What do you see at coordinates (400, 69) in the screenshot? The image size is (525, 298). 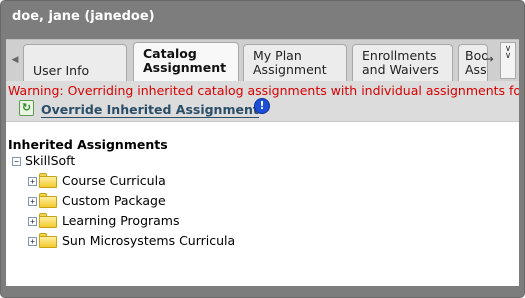 I see `tab-label-line2: and Waivers` at bounding box center [400, 69].